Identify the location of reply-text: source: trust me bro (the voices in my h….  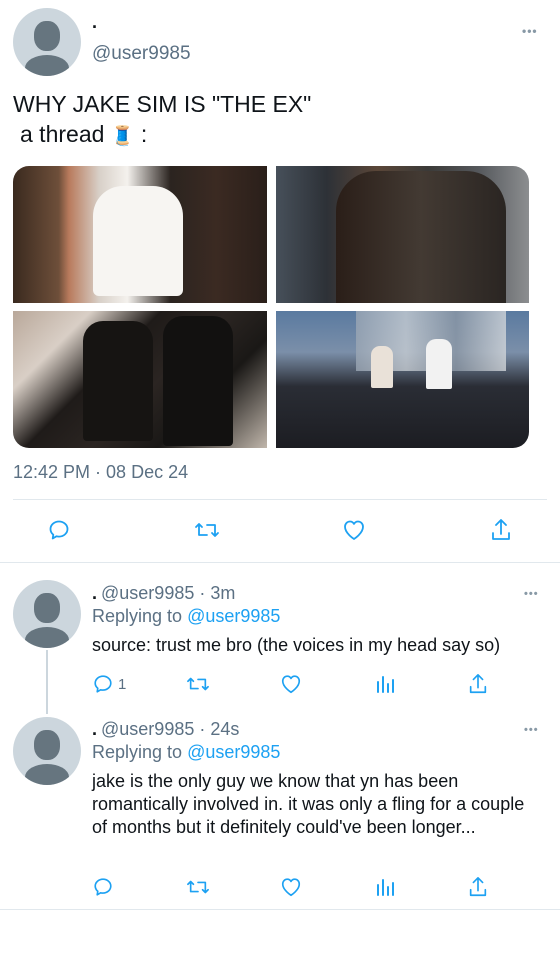
(296, 645).